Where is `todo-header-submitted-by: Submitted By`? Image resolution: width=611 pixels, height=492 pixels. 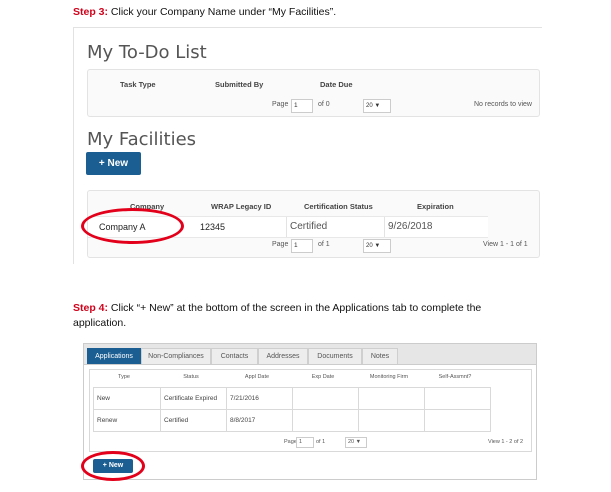
todo-header-submitted-by: Submitted By is located at coordinates (239, 84).